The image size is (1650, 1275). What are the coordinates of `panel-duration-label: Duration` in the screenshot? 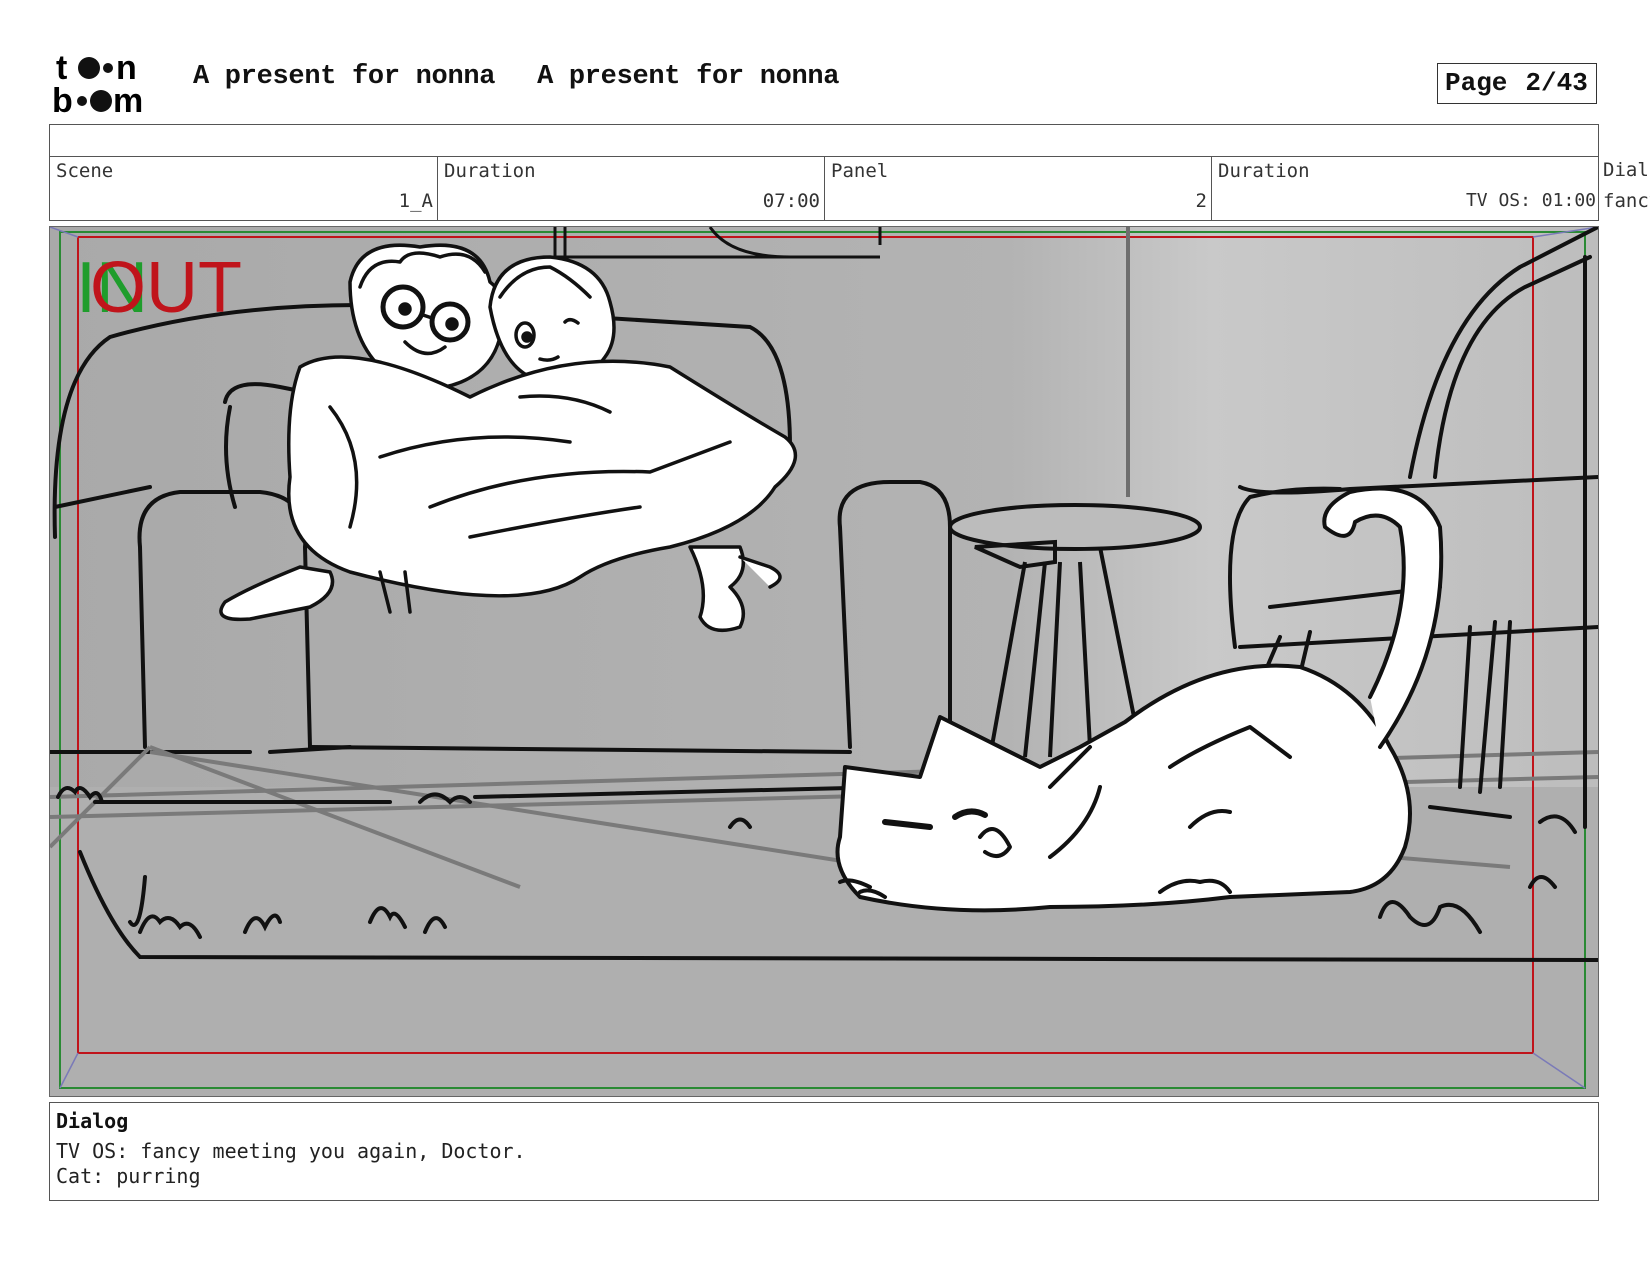 It's located at (1264, 171).